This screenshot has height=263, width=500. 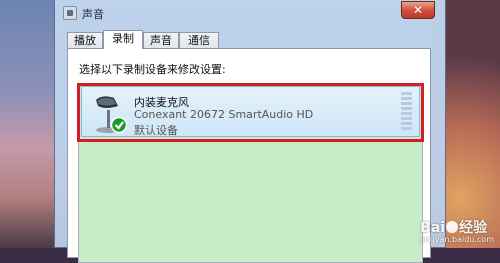 I want to click on tab-recording: 录制, so click(x=123, y=39).